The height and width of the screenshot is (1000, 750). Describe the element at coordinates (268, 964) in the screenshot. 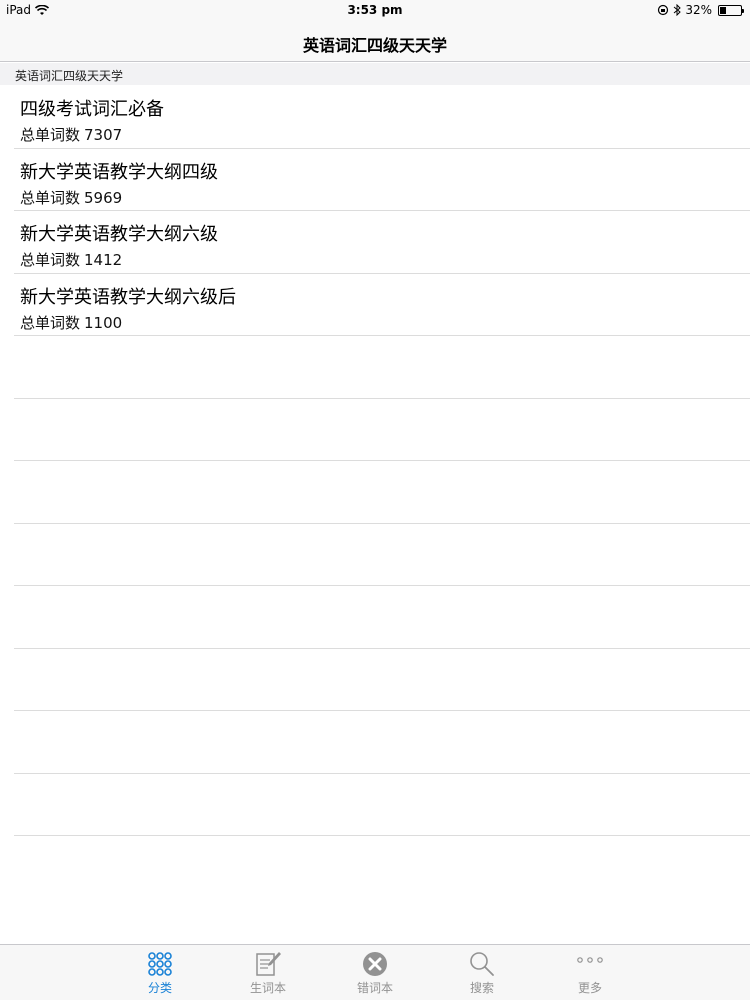

I see `notebook-pencil-icon` at that location.